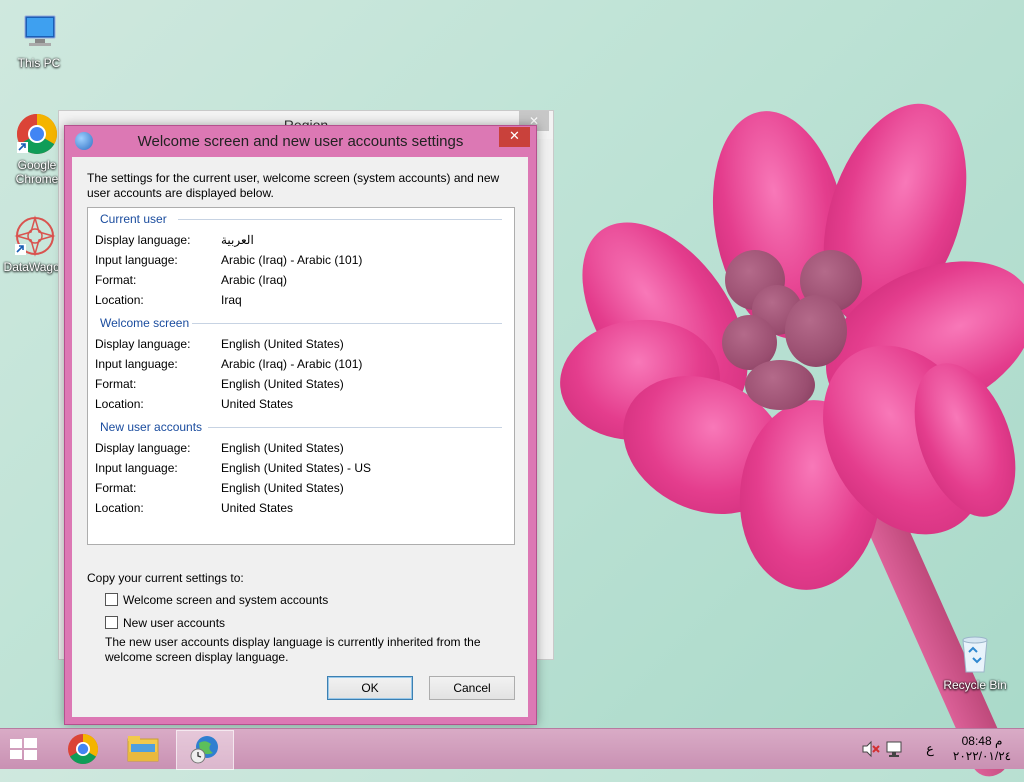 This screenshot has height=782, width=1024. Describe the element at coordinates (145, 323) in the screenshot. I see `section-heading-welcome-screen: Welcome screen` at that location.